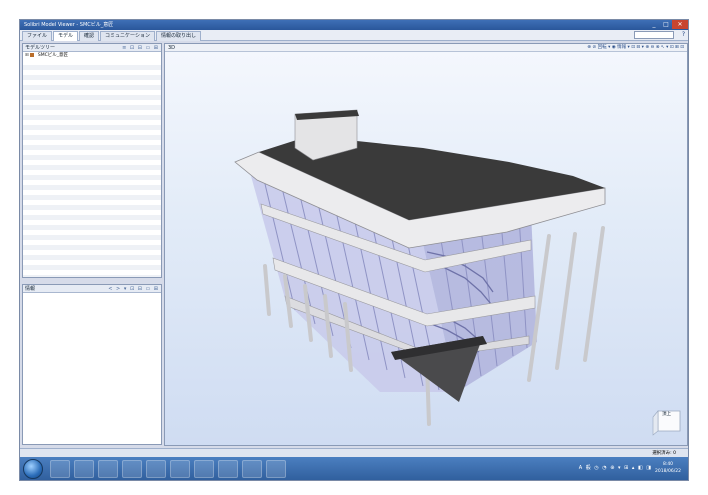 Image resolution: width=708 pixels, height=495 pixels. What do you see at coordinates (354, 452) in the screenshot?
I see `status-bar: 選択済み: 0` at bounding box center [354, 452].